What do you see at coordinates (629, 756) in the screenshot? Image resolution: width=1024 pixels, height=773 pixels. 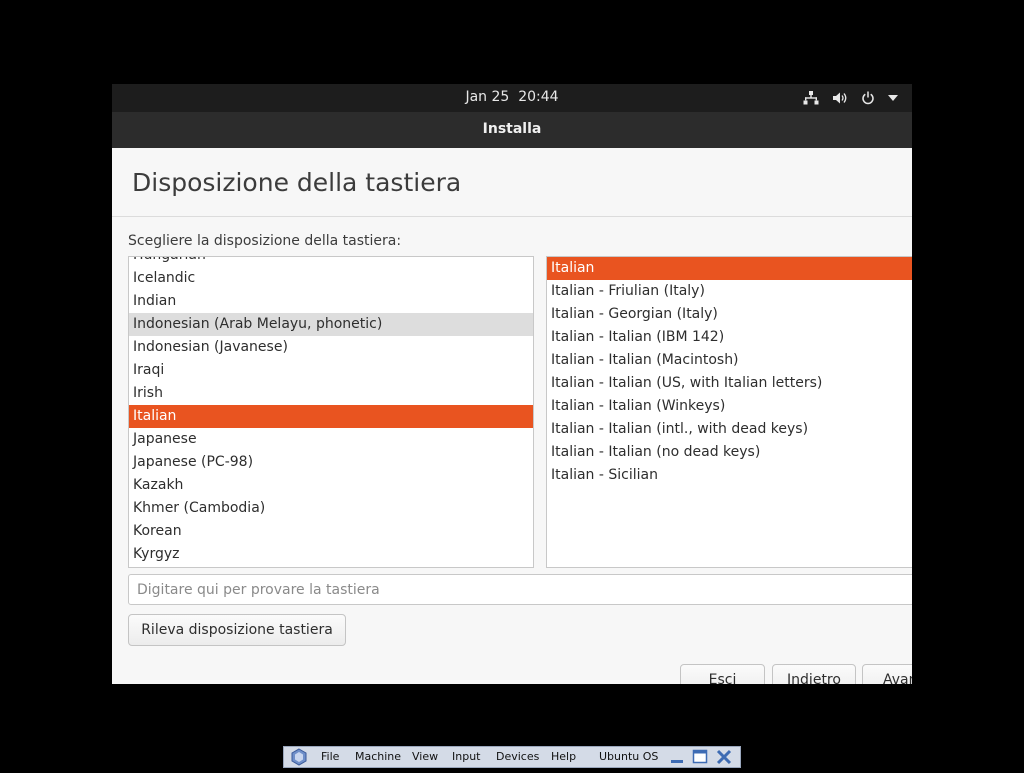 I see `vm-name-label: Ubuntu OS` at bounding box center [629, 756].